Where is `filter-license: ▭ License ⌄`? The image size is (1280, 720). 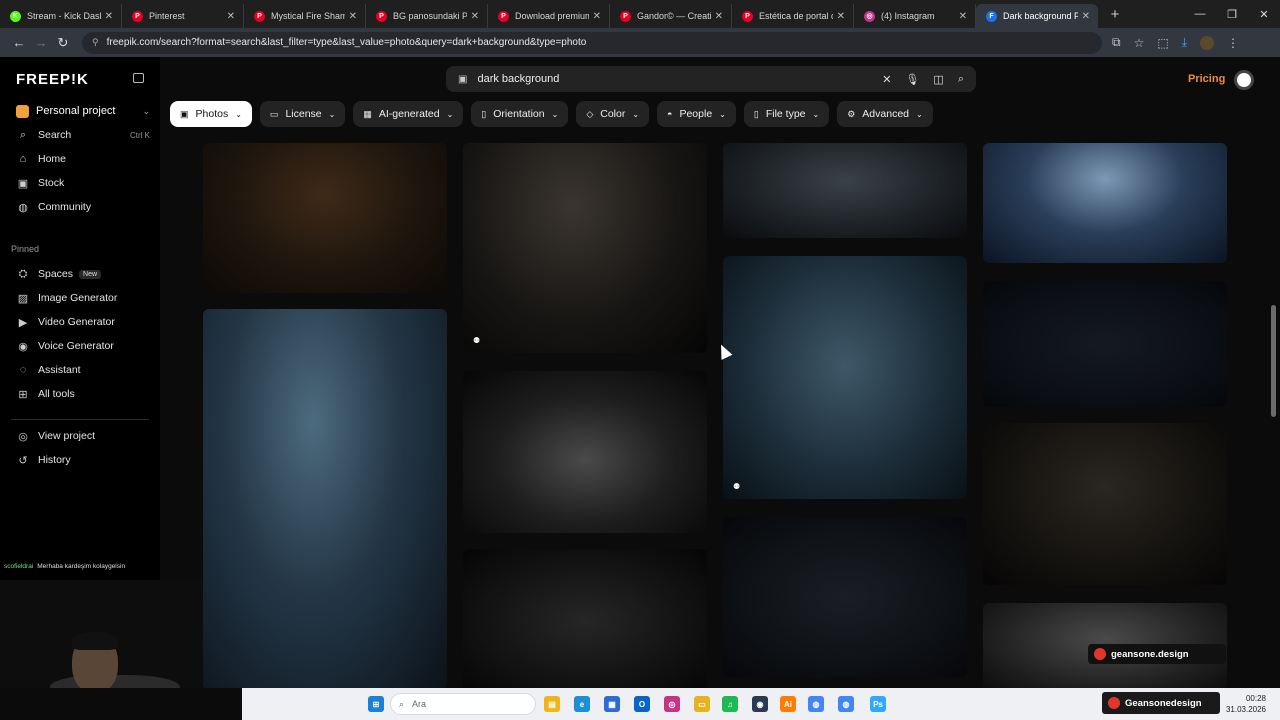 filter-license: ▭ License ⌄ is located at coordinates (302, 114).